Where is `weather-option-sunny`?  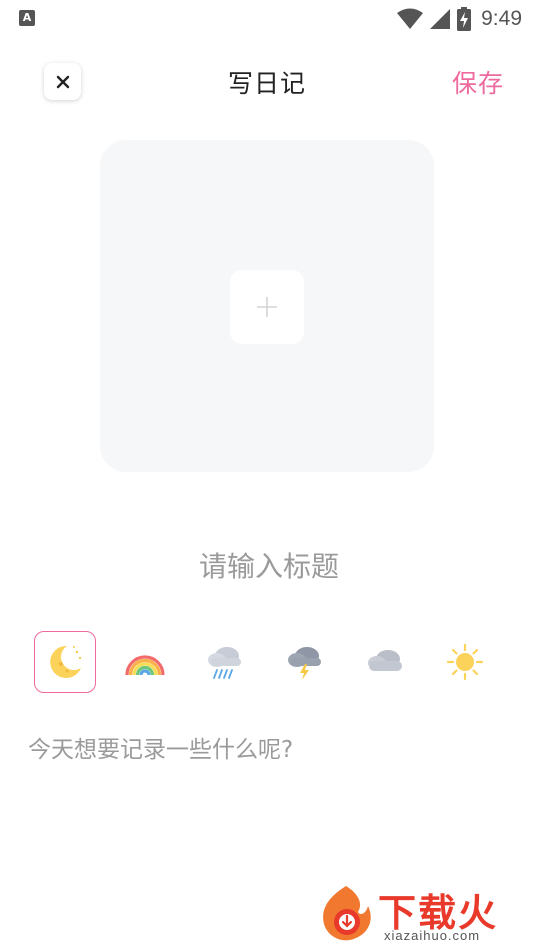
weather-option-sunny is located at coordinates (465, 662).